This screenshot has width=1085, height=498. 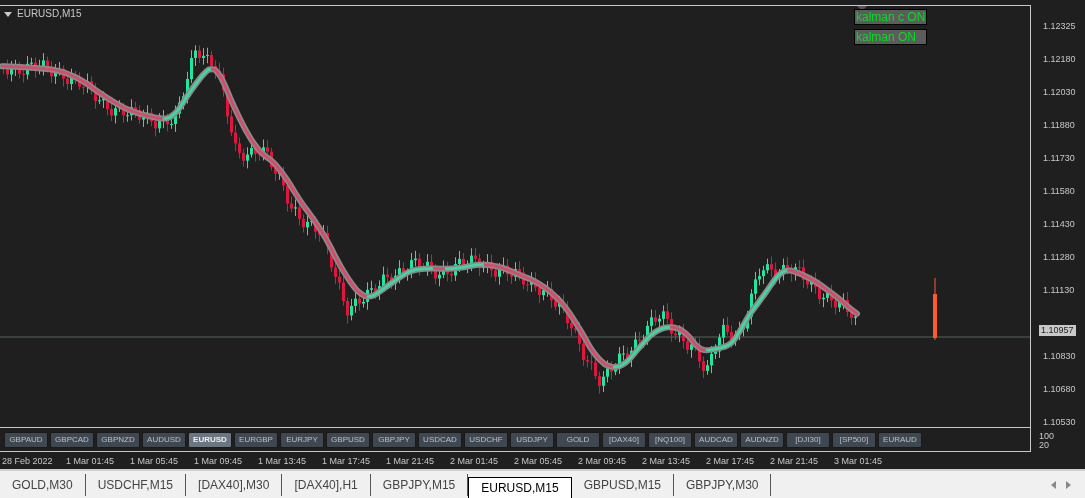 What do you see at coordinates (578, 439) in the screenshot?
I see `symbol-button: GOLD` at bounding box center [578, 439].